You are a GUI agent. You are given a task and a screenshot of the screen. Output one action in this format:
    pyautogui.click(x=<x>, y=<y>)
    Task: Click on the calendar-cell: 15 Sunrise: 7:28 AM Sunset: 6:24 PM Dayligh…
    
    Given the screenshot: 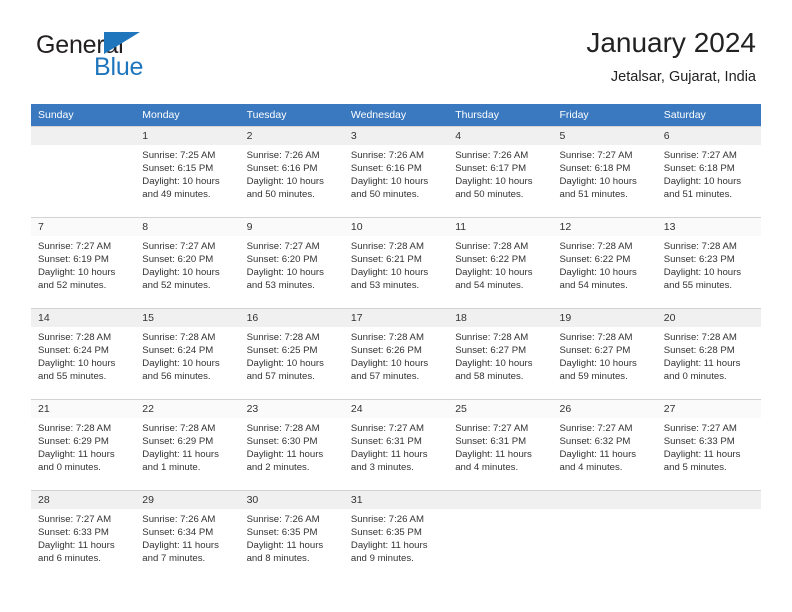 What is the action you would take?
    pyautogui.click(x=187, y=353)
    